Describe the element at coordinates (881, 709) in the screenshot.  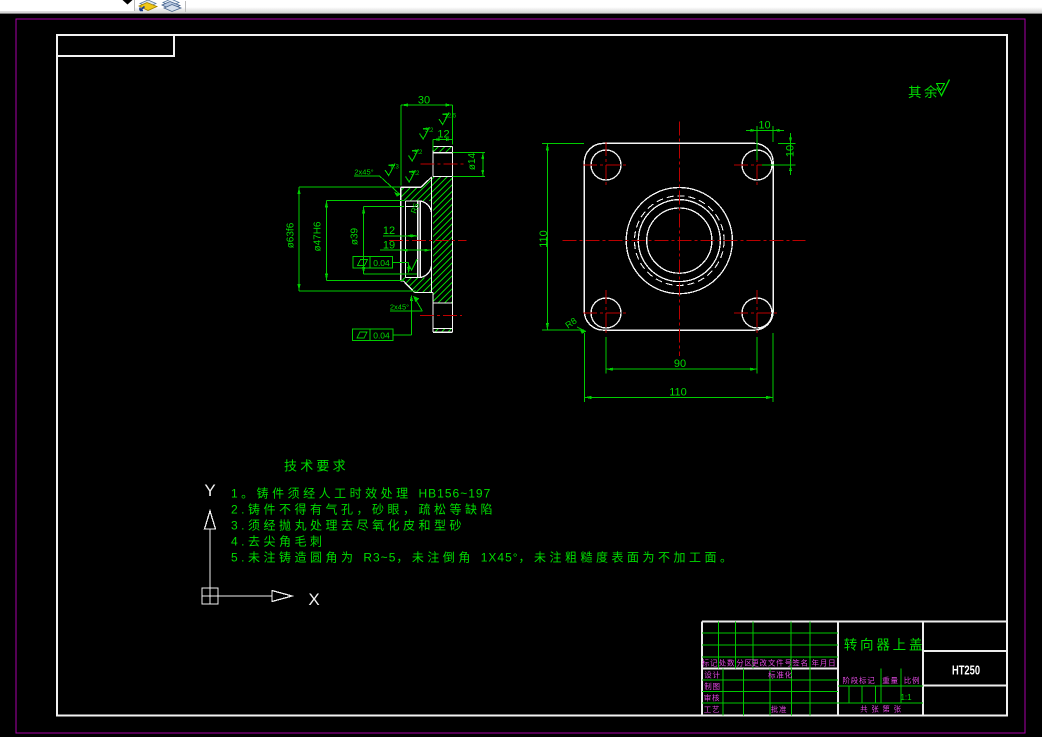
I see `svg-text: 共 张 第 张` at that location.